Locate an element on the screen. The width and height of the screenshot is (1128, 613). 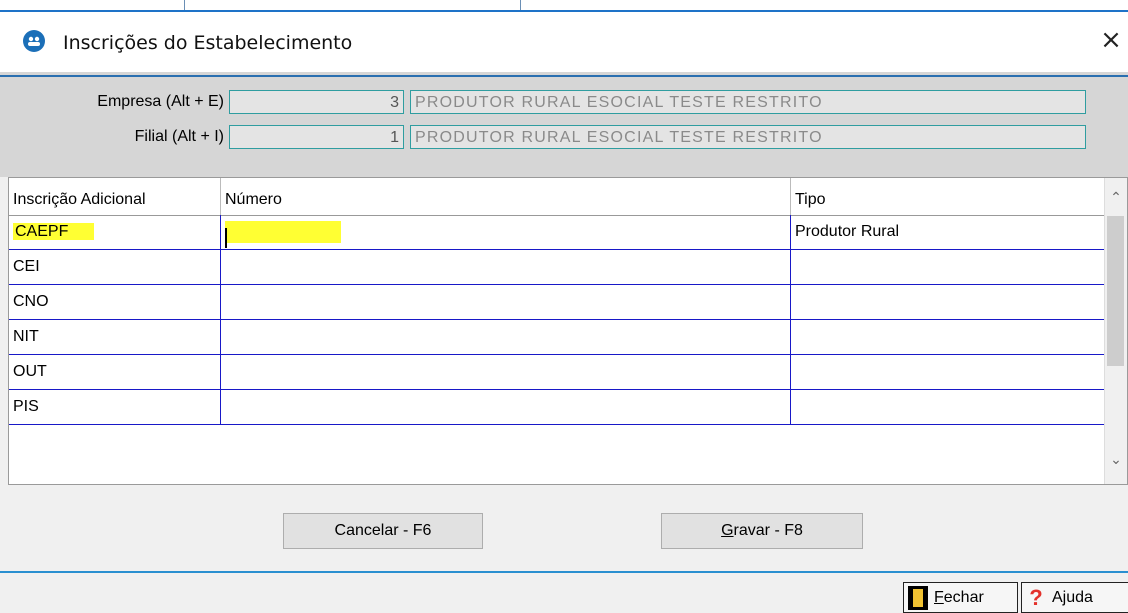
cell-inscricao: CNO is located at coordinates (115, 302).